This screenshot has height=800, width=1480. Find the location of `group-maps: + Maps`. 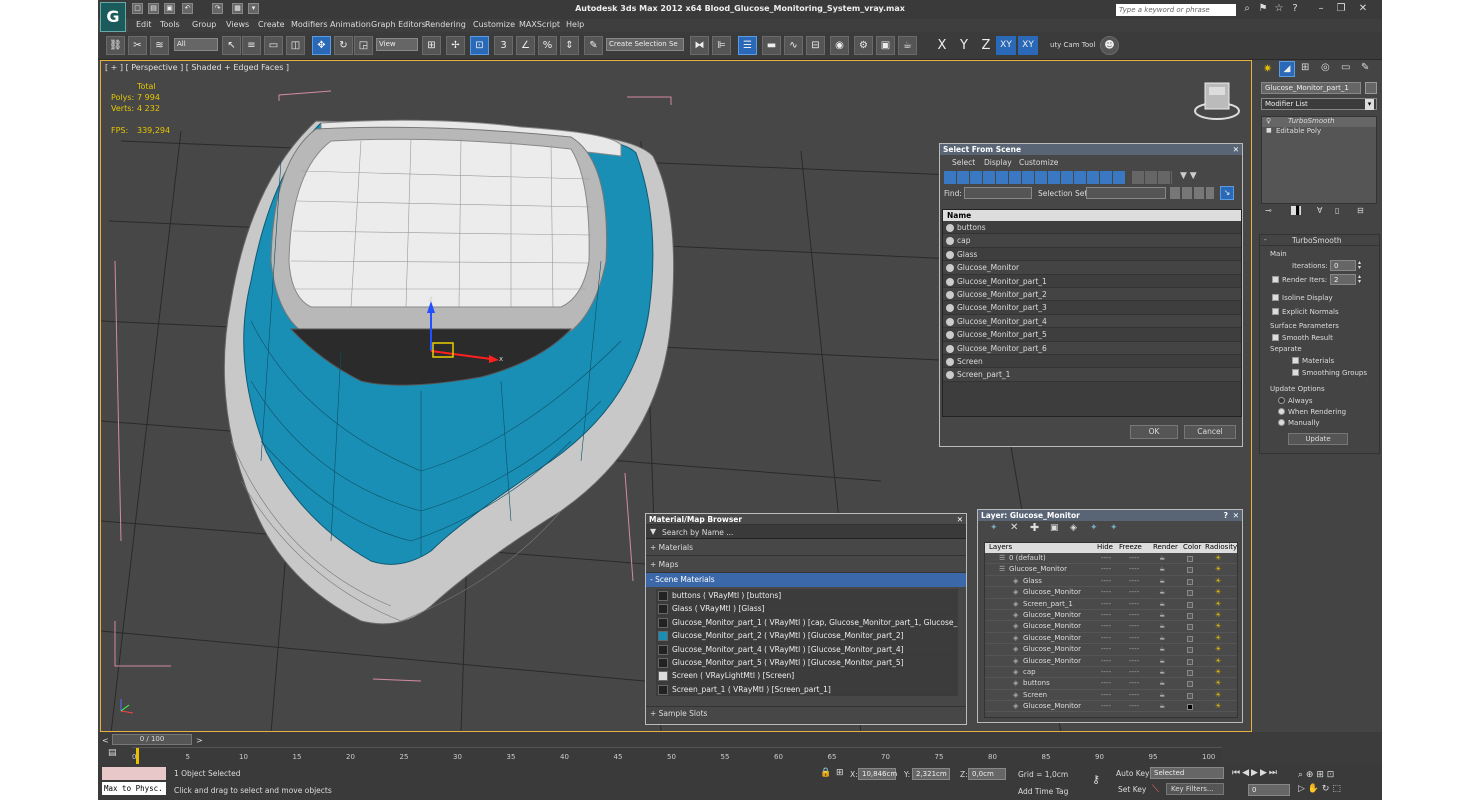

group-maps: + Maps is located at coordinates (806, 564).